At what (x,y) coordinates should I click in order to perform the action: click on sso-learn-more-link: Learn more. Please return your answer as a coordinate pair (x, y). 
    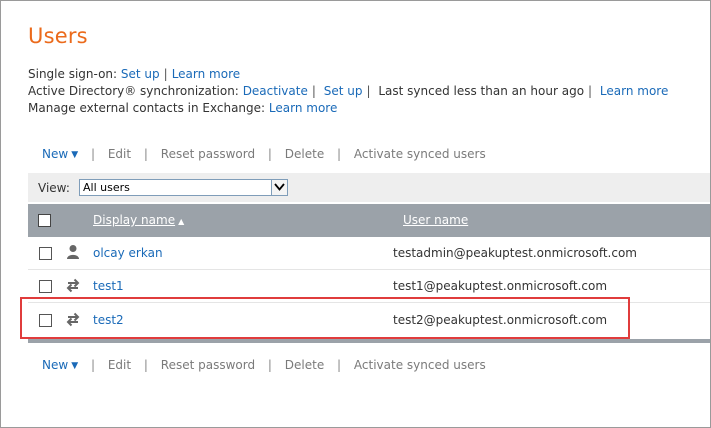
    Looking at the image, I should click on (206, 74).